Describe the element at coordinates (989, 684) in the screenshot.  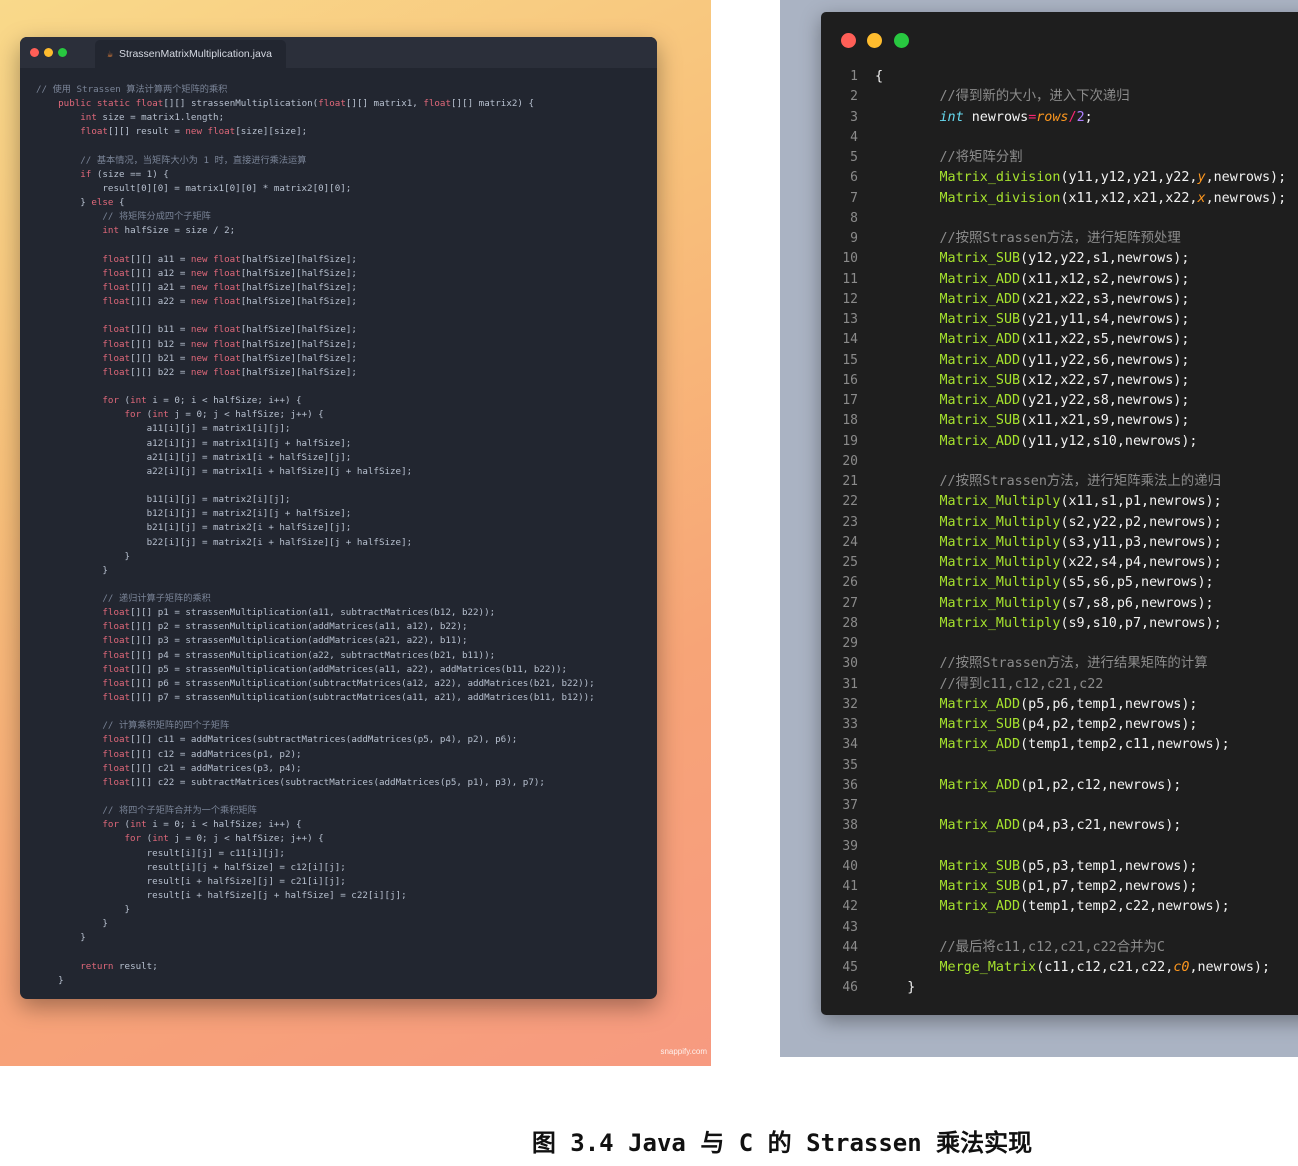
I see `code-line: //得到c11,c12,c21,c22` at that location.